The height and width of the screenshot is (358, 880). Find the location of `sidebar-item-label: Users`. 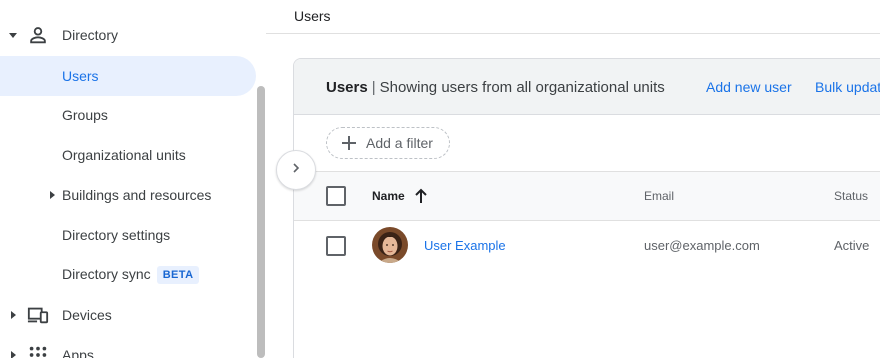

sidebar-item-label: Users is located at coordinates (80, 76).